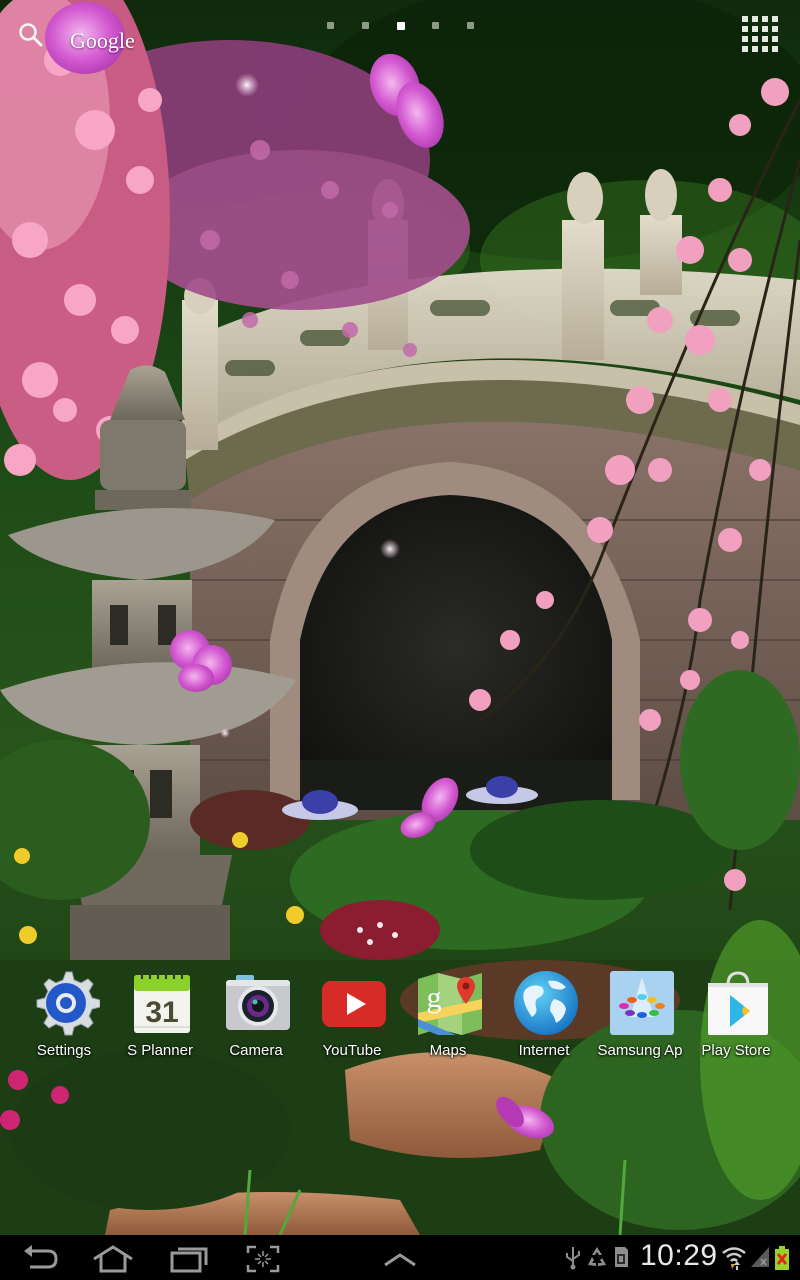  Describe the element at coordinates (160, 1050) in the screenshot. I see `app-label: S Planner` at that location.